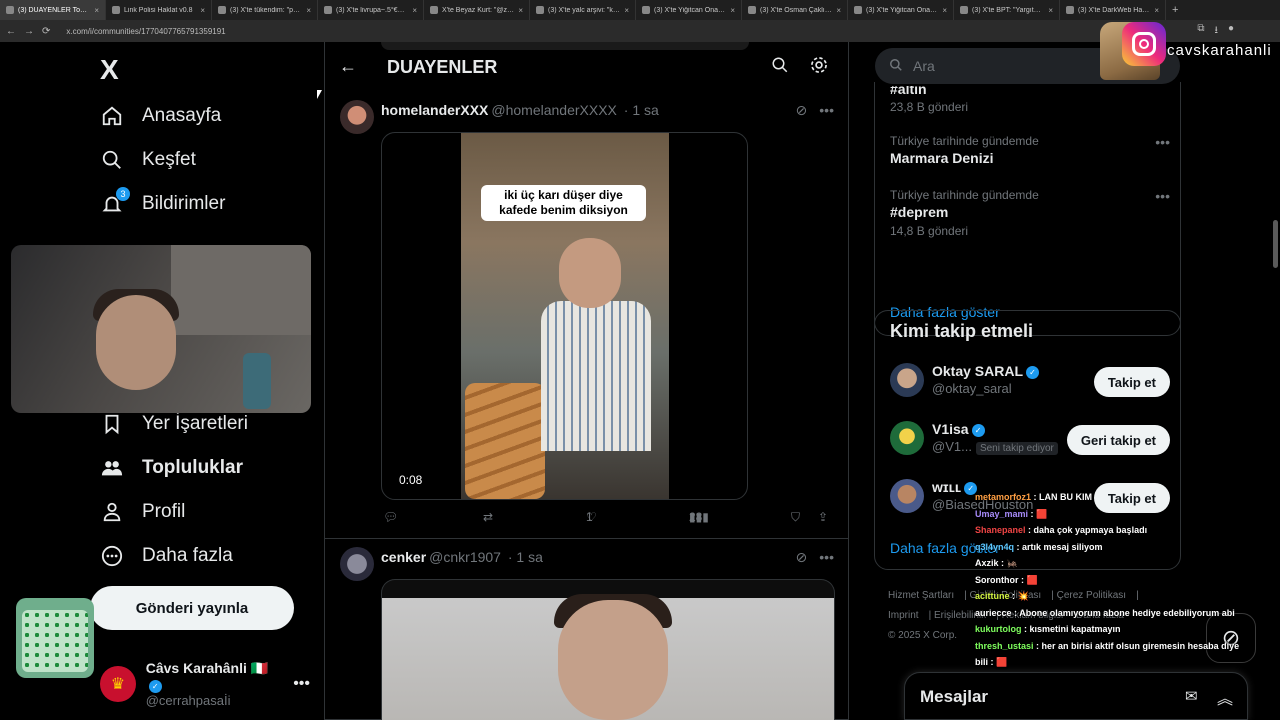 This screenshot has height=720, width=1280. I want to click on url-field: x.com/i/communities/1770407765791359191, so click(145, 31).